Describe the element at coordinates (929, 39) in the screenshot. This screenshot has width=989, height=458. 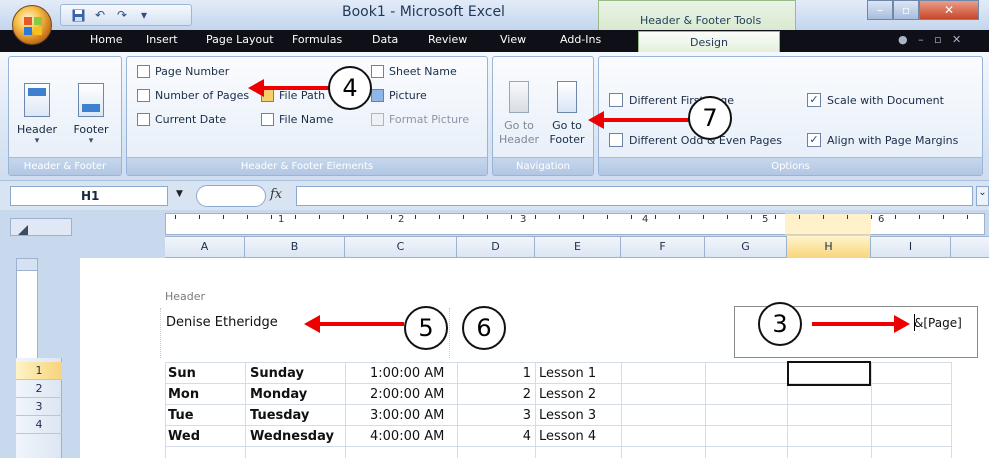
I see `help-and-ribbon-controls: ● – ▫ ✕` at that location.